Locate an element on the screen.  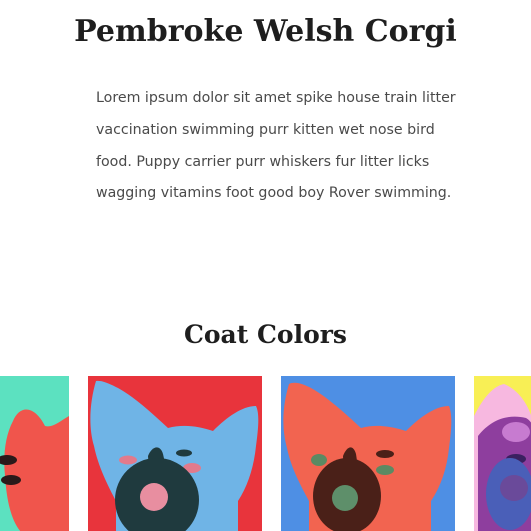
page-title: Pembroke Welsh Corgi is located at coordinates (265, 31).